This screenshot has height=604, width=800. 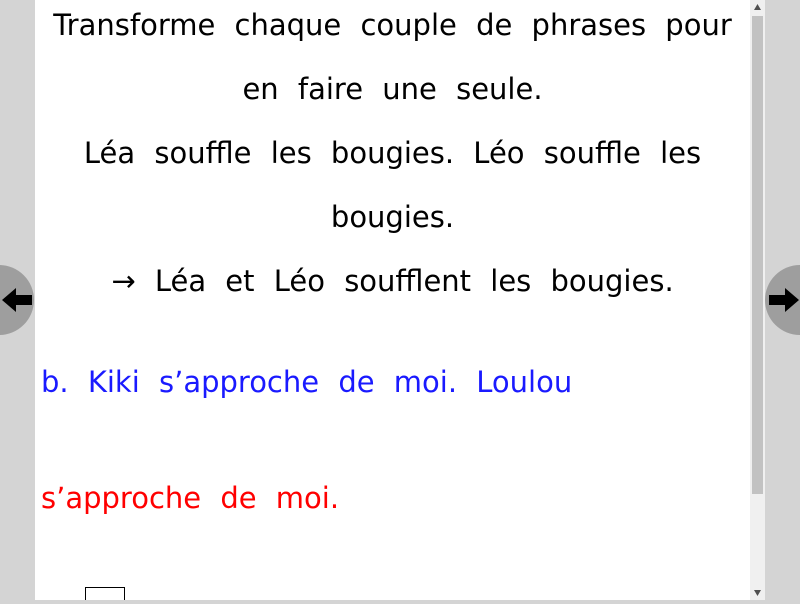 What do you see at coordinates (307, 382) in the screenshot?
I see `exercise-line-1: b. Kiki s’approche de moi. Loulou` at bounding box center [307, 382].